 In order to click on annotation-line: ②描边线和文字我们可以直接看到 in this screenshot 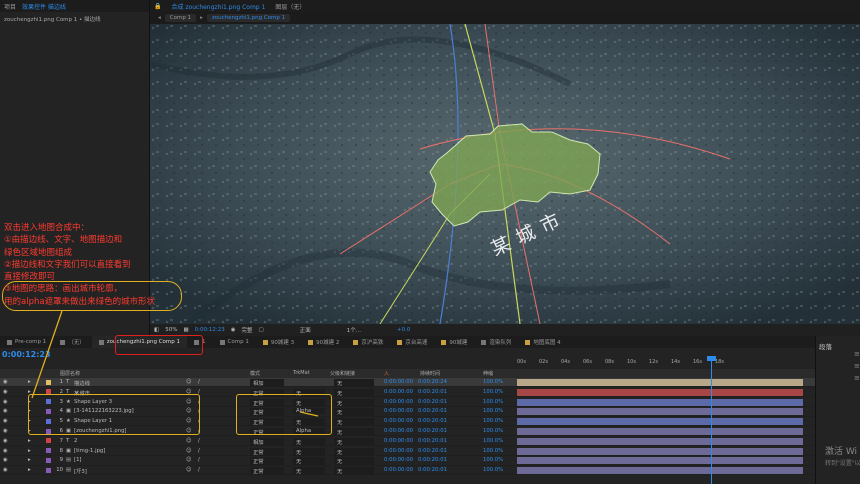, I will do `click(67, 264)`.